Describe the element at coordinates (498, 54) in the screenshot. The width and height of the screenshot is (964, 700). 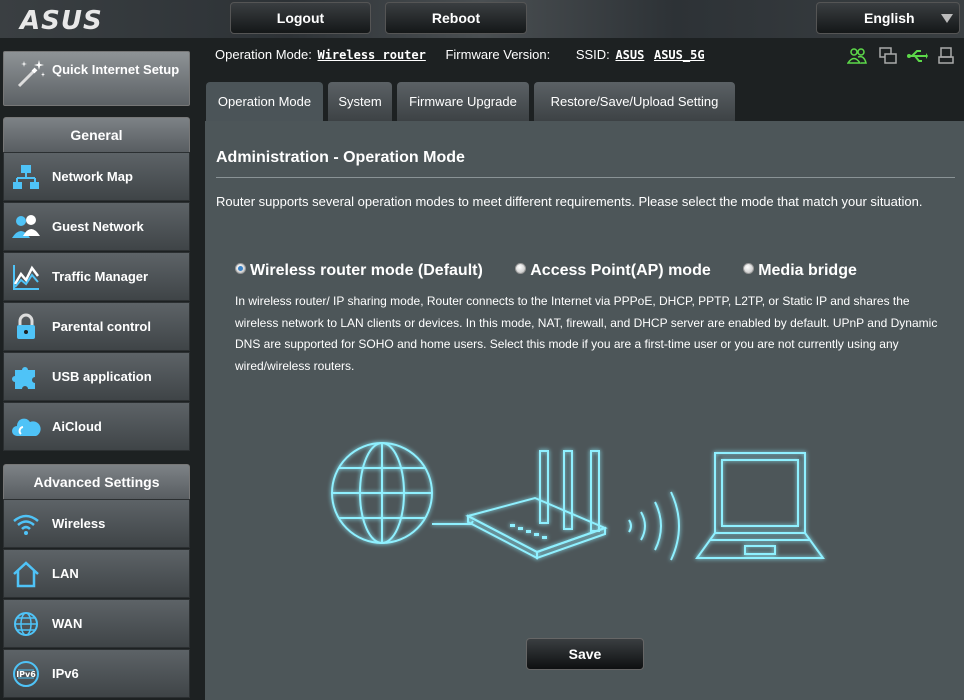
I see `firmware-version-label: Firmware Version:` at that location.